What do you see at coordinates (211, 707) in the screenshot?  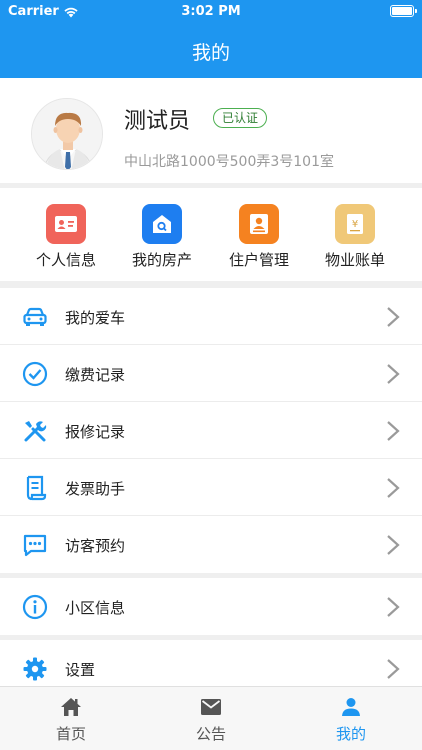 I see `mail-icon` at bounding box center [211, 707].